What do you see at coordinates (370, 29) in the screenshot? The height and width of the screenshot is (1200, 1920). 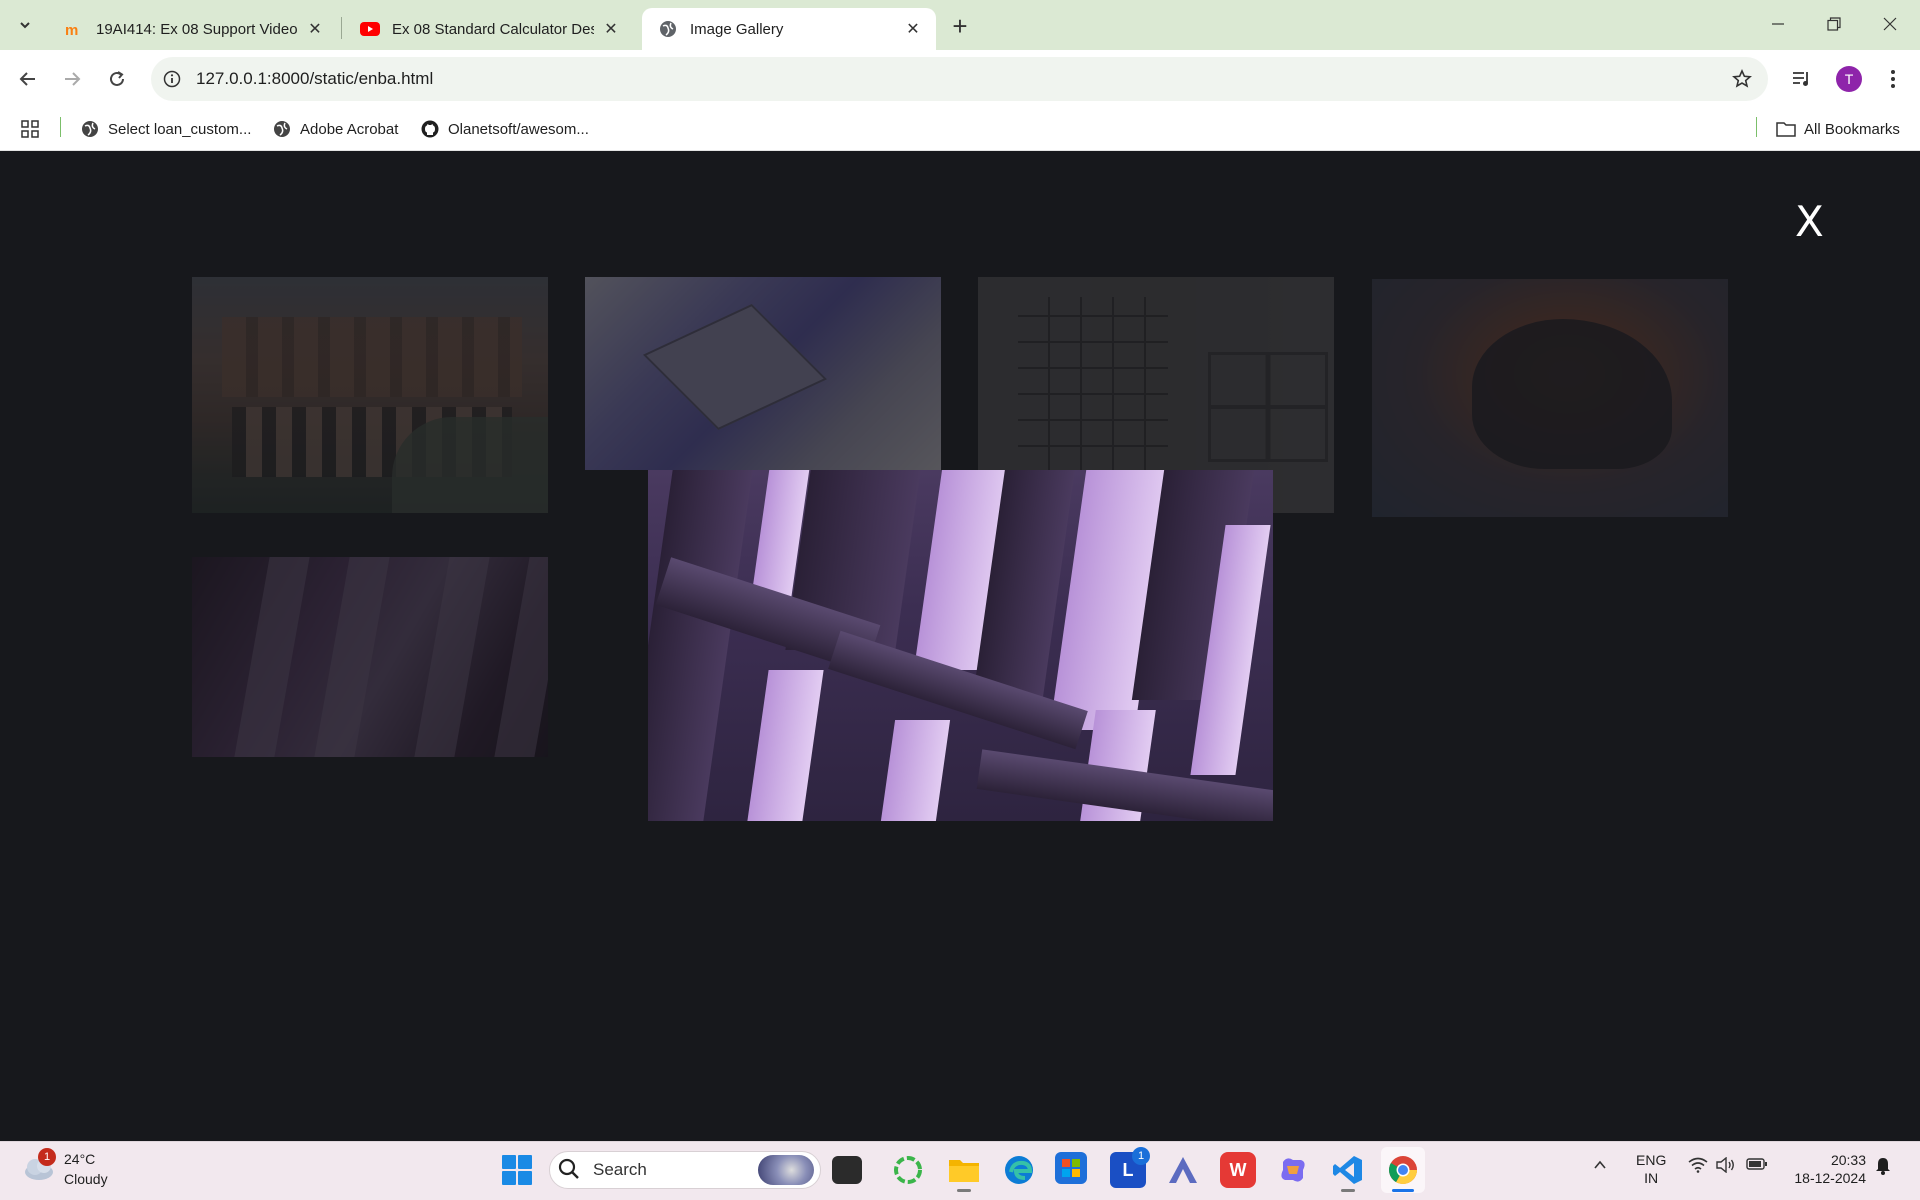 I see `youtube-icon` at bounding box center [370, 29].